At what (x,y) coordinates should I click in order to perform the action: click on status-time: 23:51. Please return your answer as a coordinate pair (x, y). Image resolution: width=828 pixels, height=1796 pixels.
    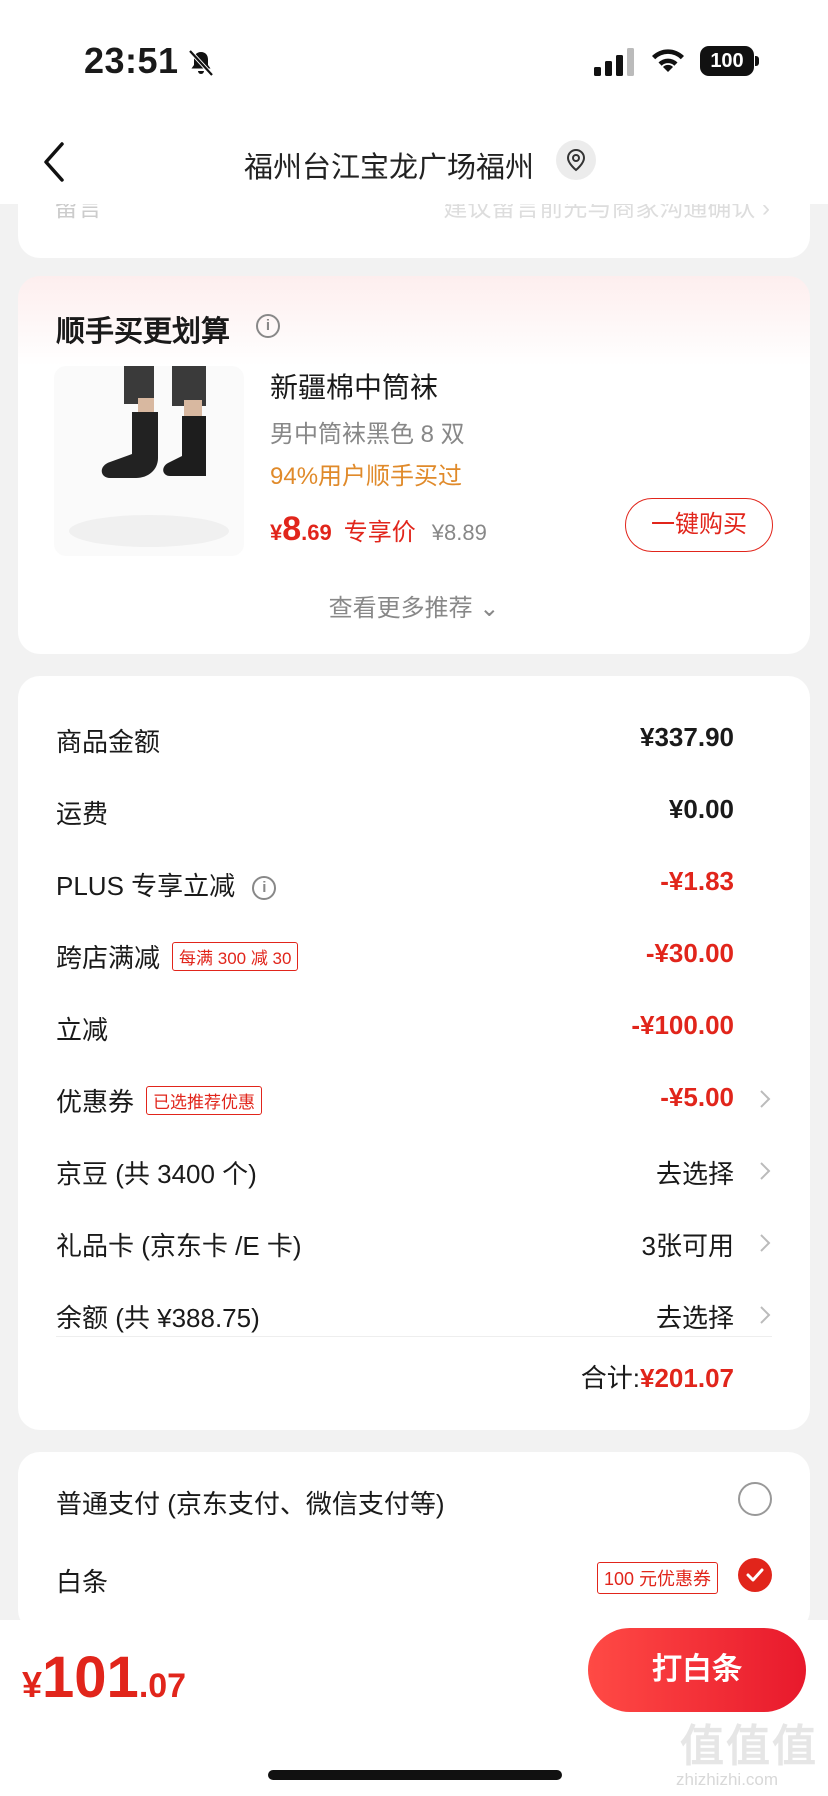
    Looking at the image, I should click on (131, 60).